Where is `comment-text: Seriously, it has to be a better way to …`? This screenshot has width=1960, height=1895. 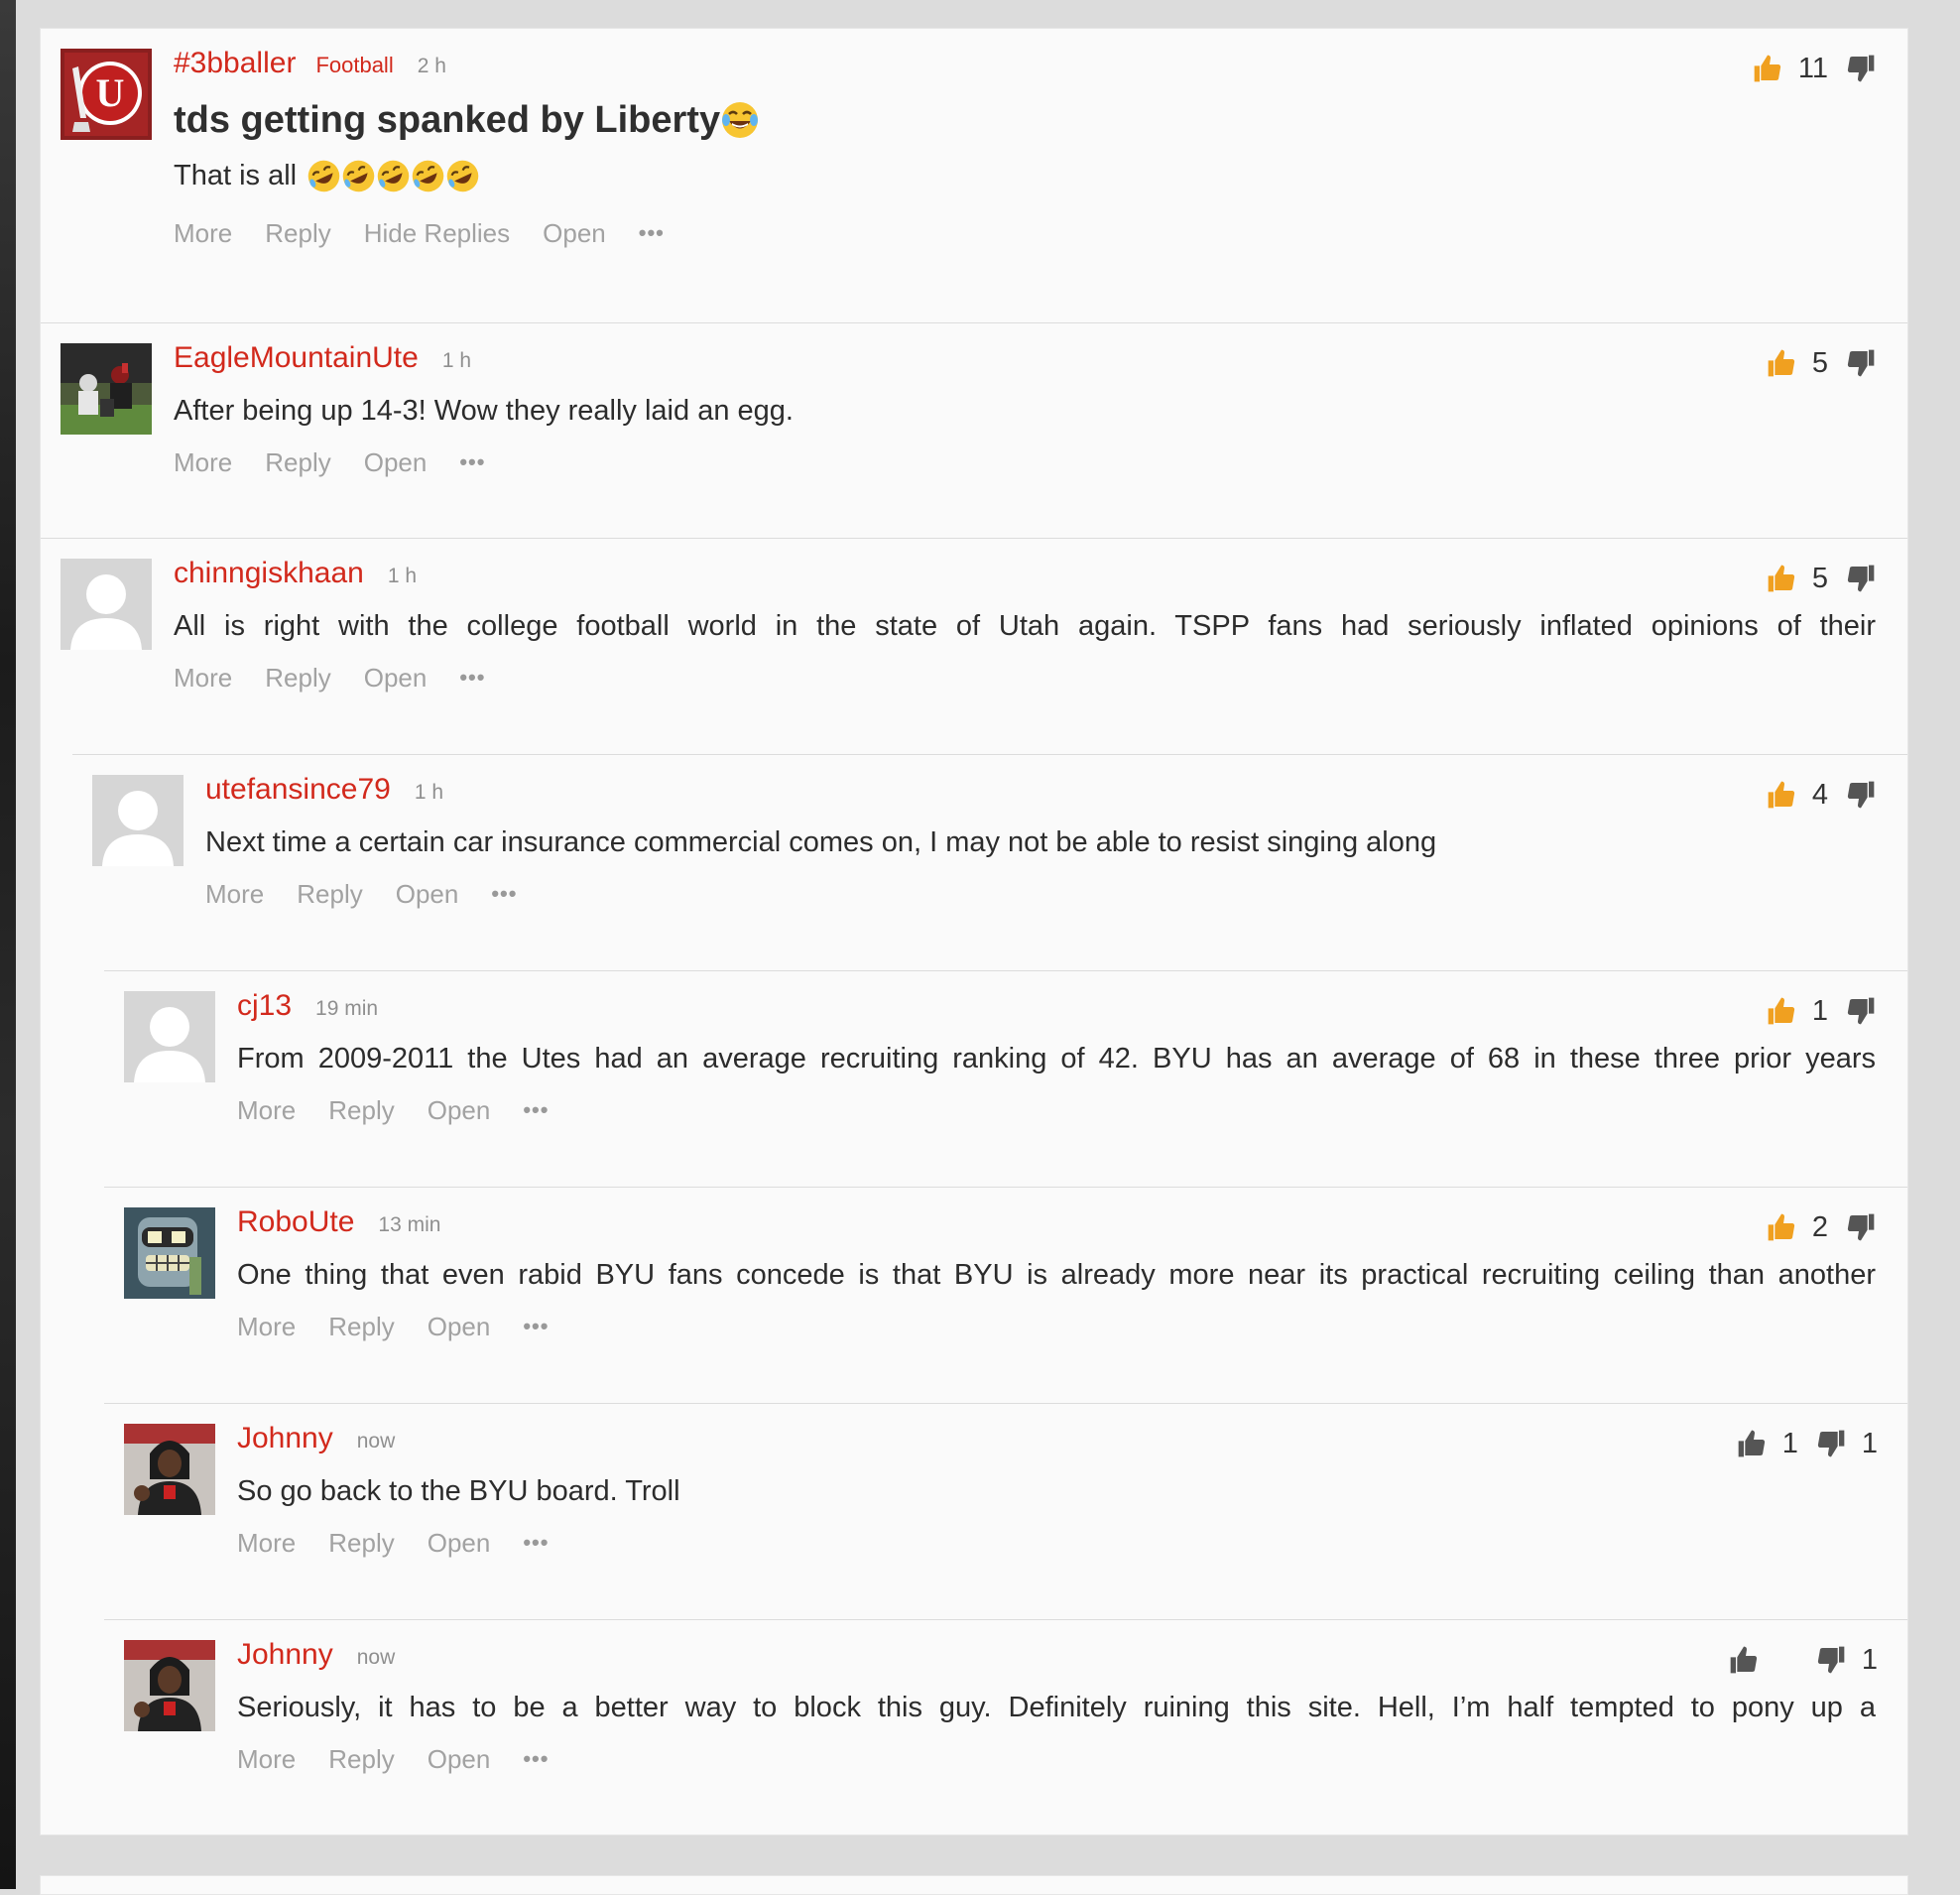
comment-text: Seriously, it has to be a better way to … is located at coordinates (1056, 1707).